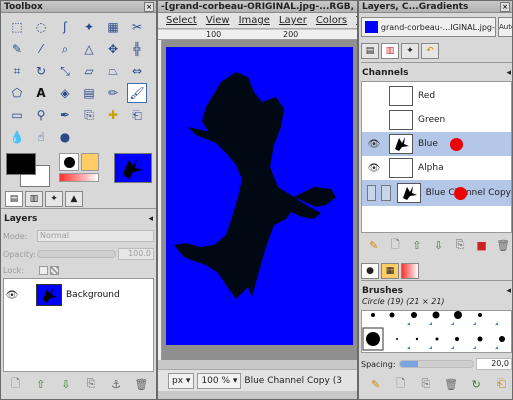  What do you see at coordinates (494, 364) in the screenshot?
I see `spacing-spin: 20,0` at bounding box center [494, 364].